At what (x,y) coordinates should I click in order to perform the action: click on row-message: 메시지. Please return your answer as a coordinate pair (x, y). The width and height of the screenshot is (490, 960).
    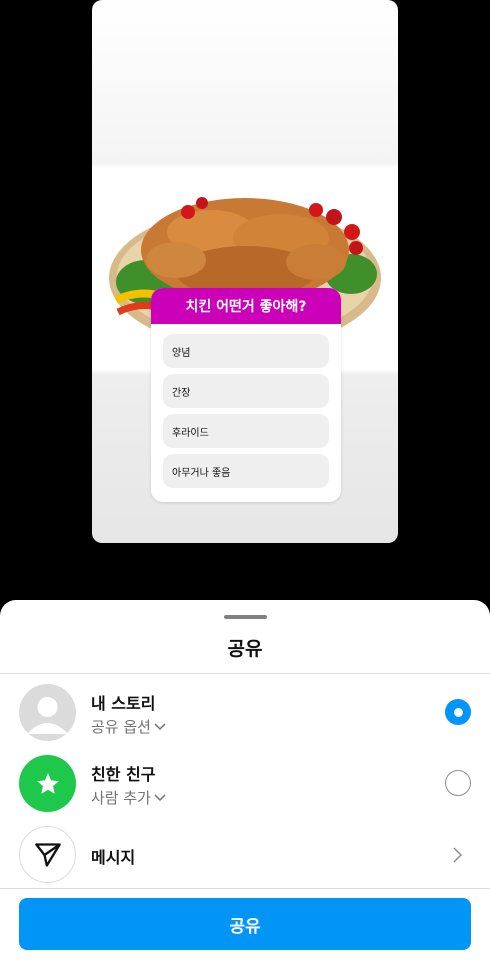
    Looking at the image, I should click on (245, 855).